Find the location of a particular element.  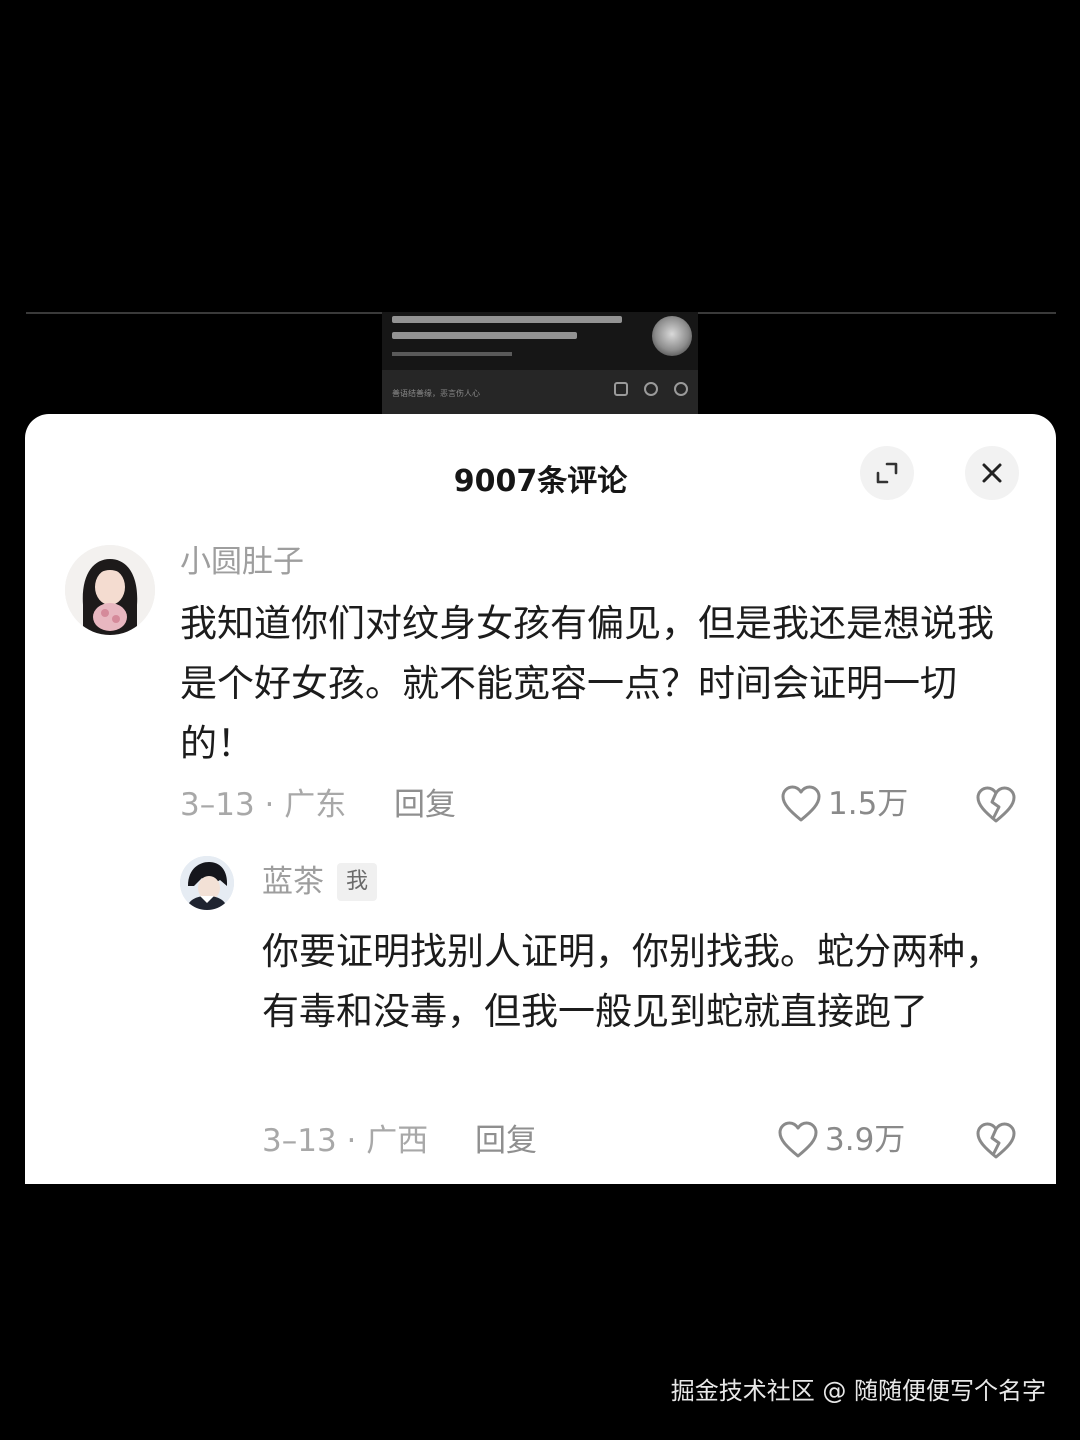

comment-date-location: 3–13 · 广东 is located at coordinates (263, 805).